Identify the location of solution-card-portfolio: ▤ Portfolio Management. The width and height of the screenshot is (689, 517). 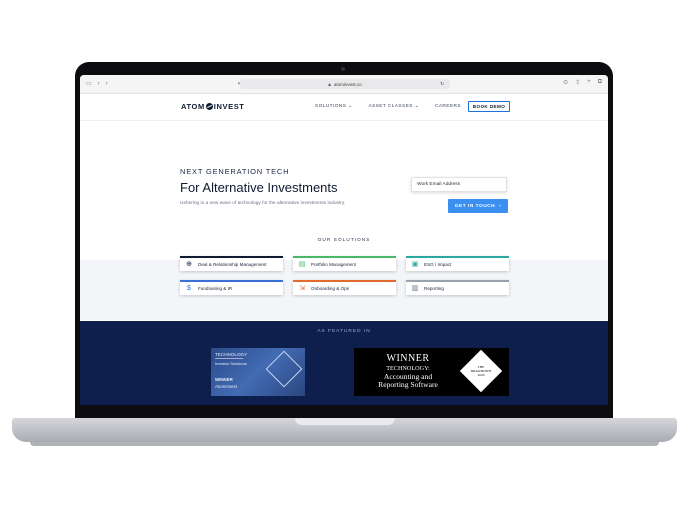
(344, 263).